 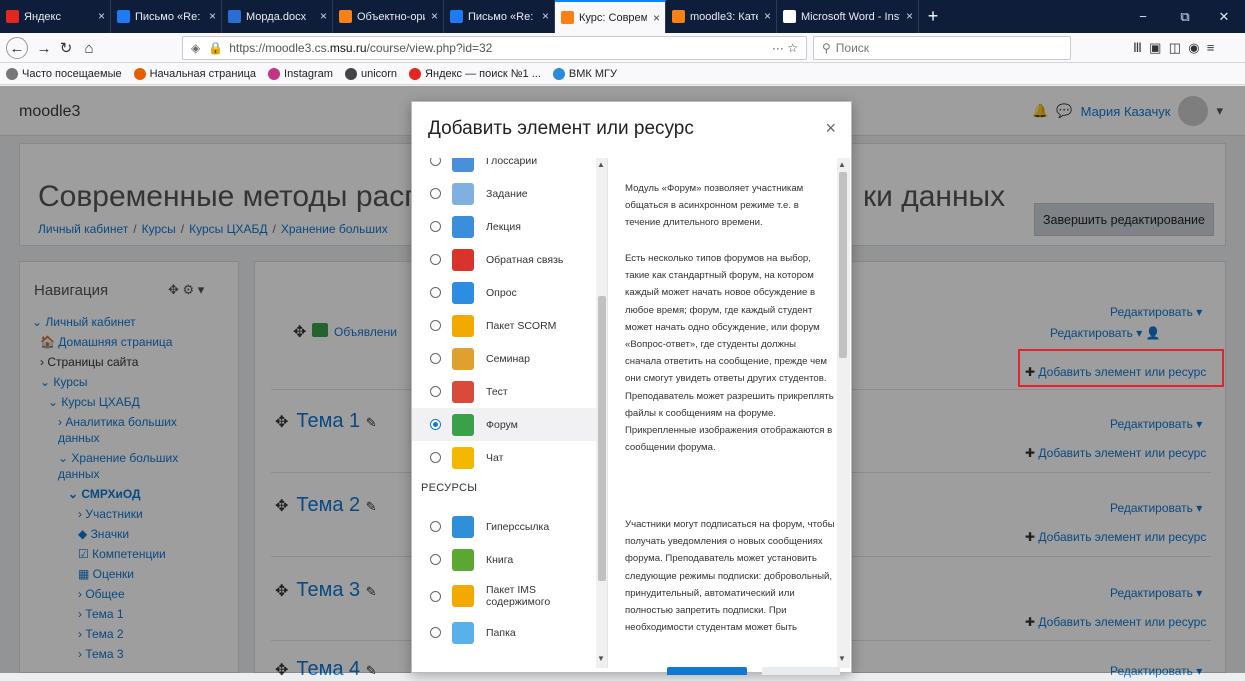 What do you see at coordinates (504, 457) in the screenshot?
I see `activity-option: Чат` at bounding box center [504, 457].